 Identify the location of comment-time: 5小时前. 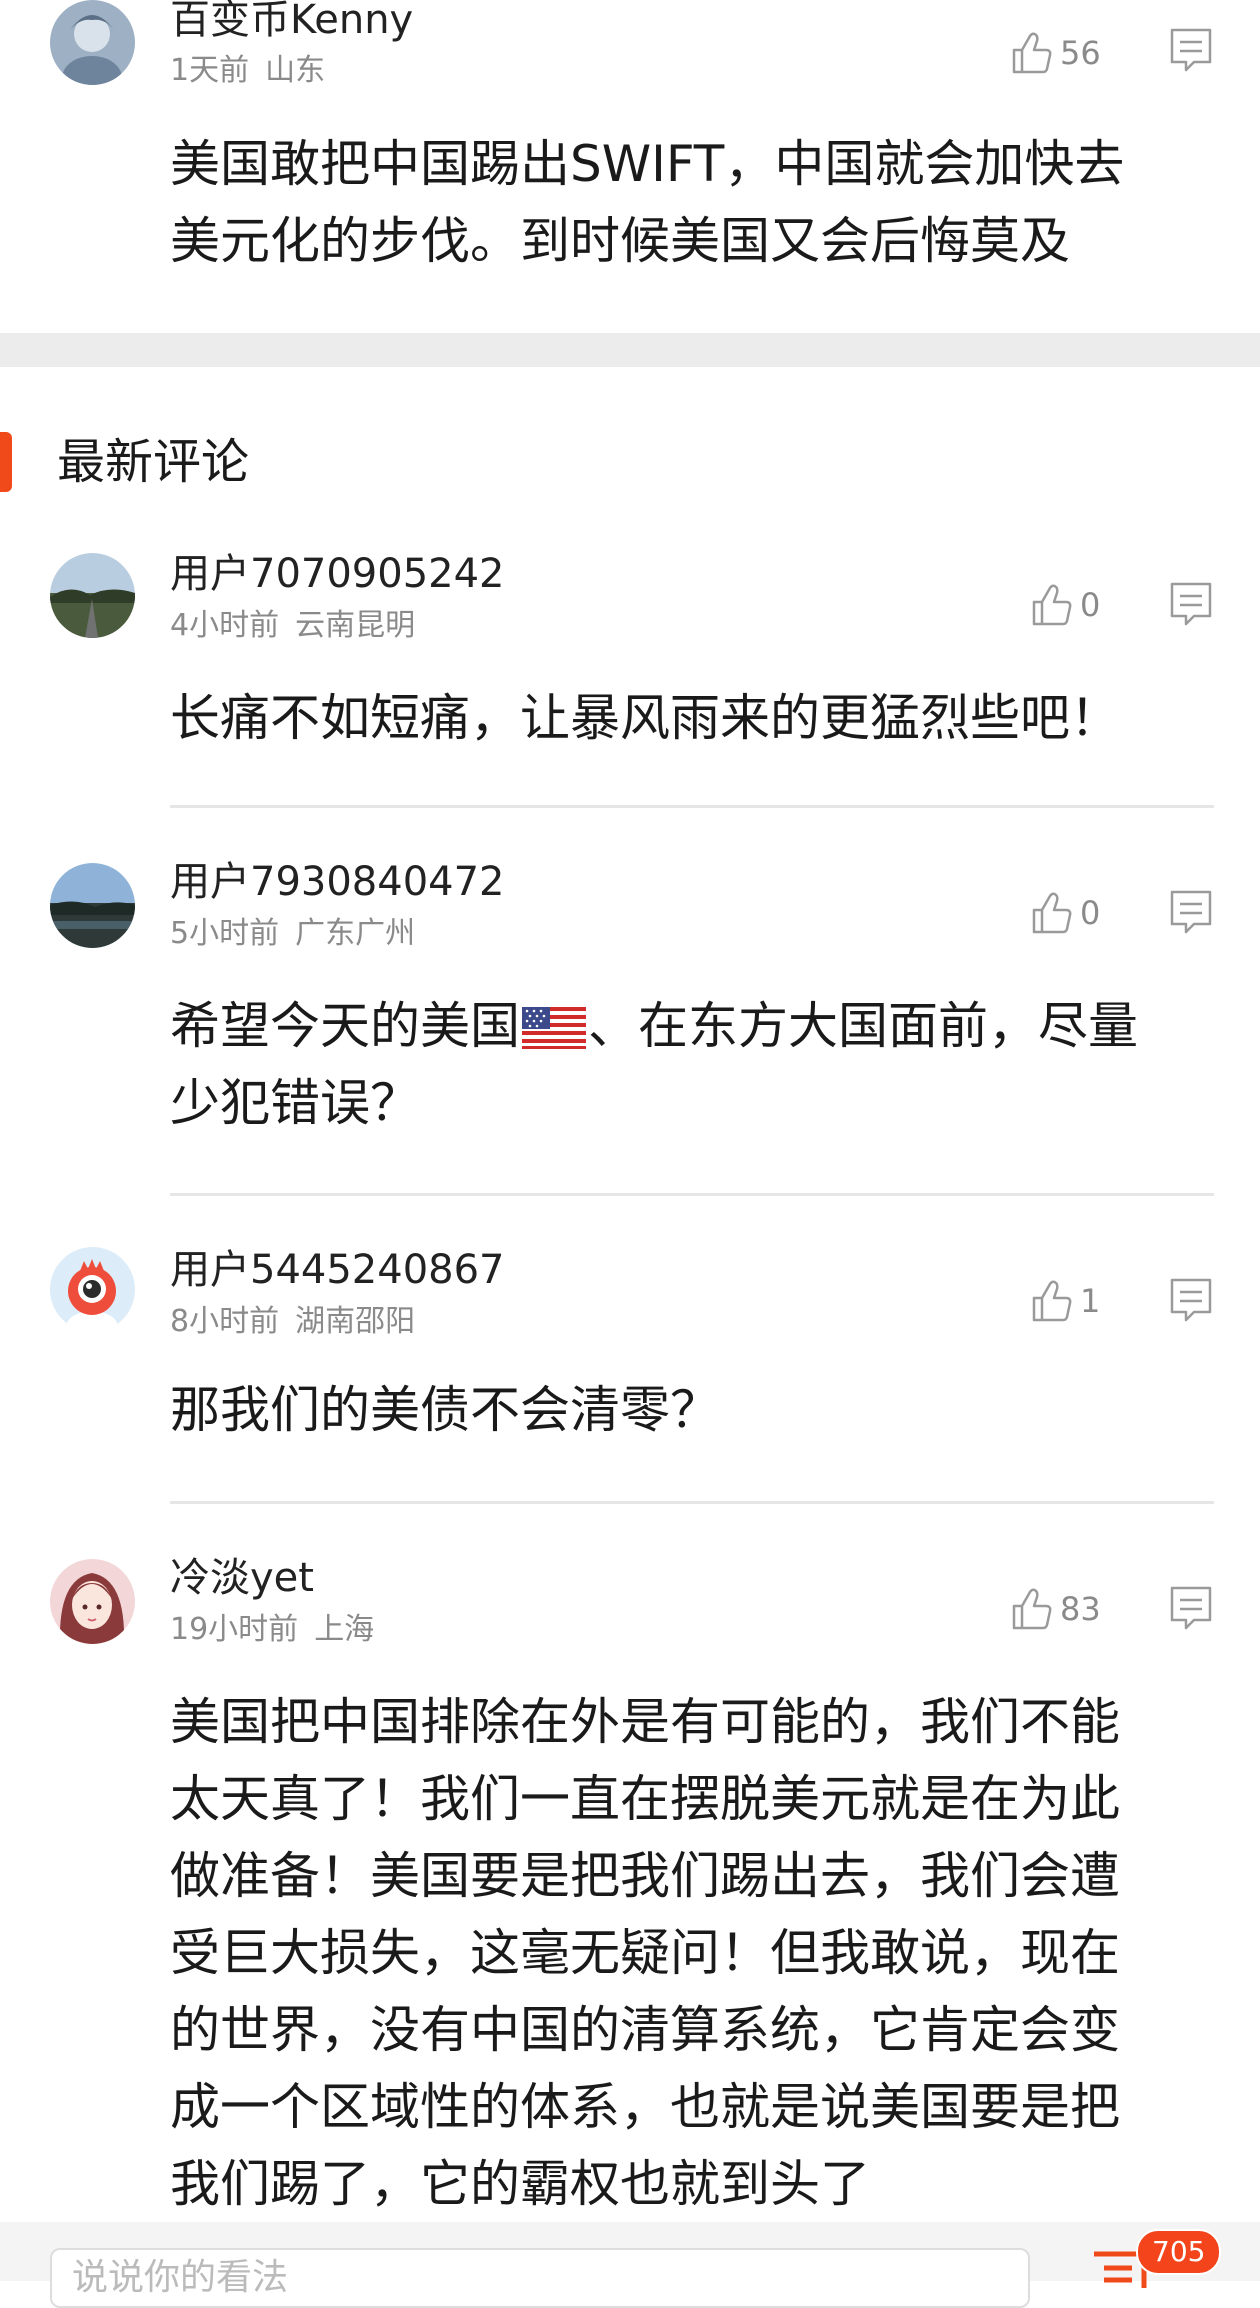
(225, 933).